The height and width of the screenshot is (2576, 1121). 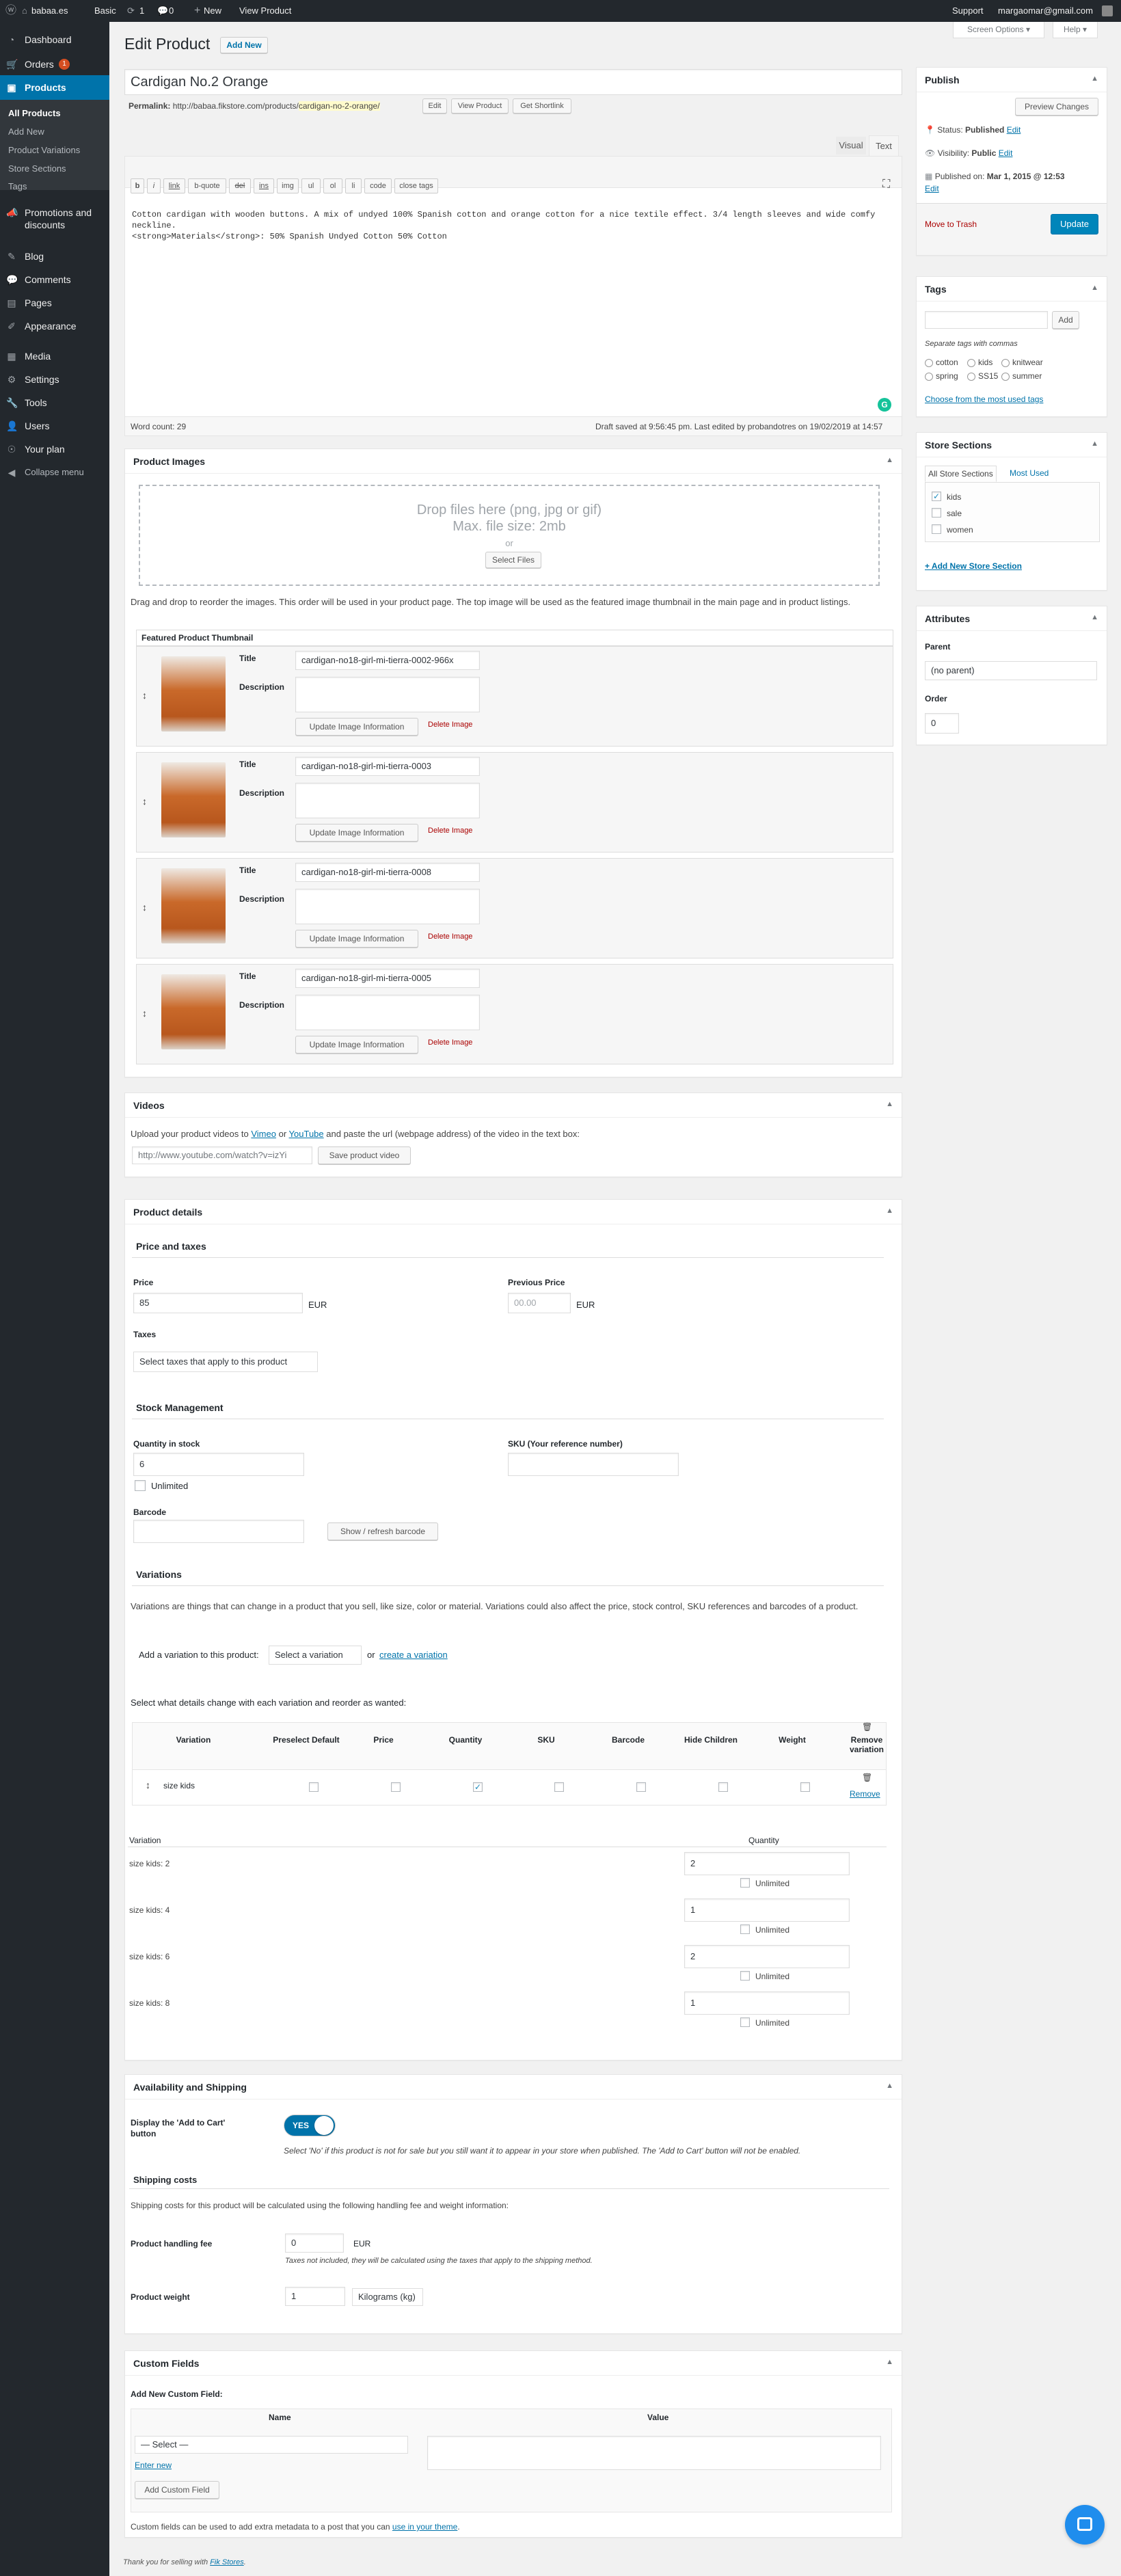 I want to click on create-variation-link: create a variation, so click(x=413, y=1655).